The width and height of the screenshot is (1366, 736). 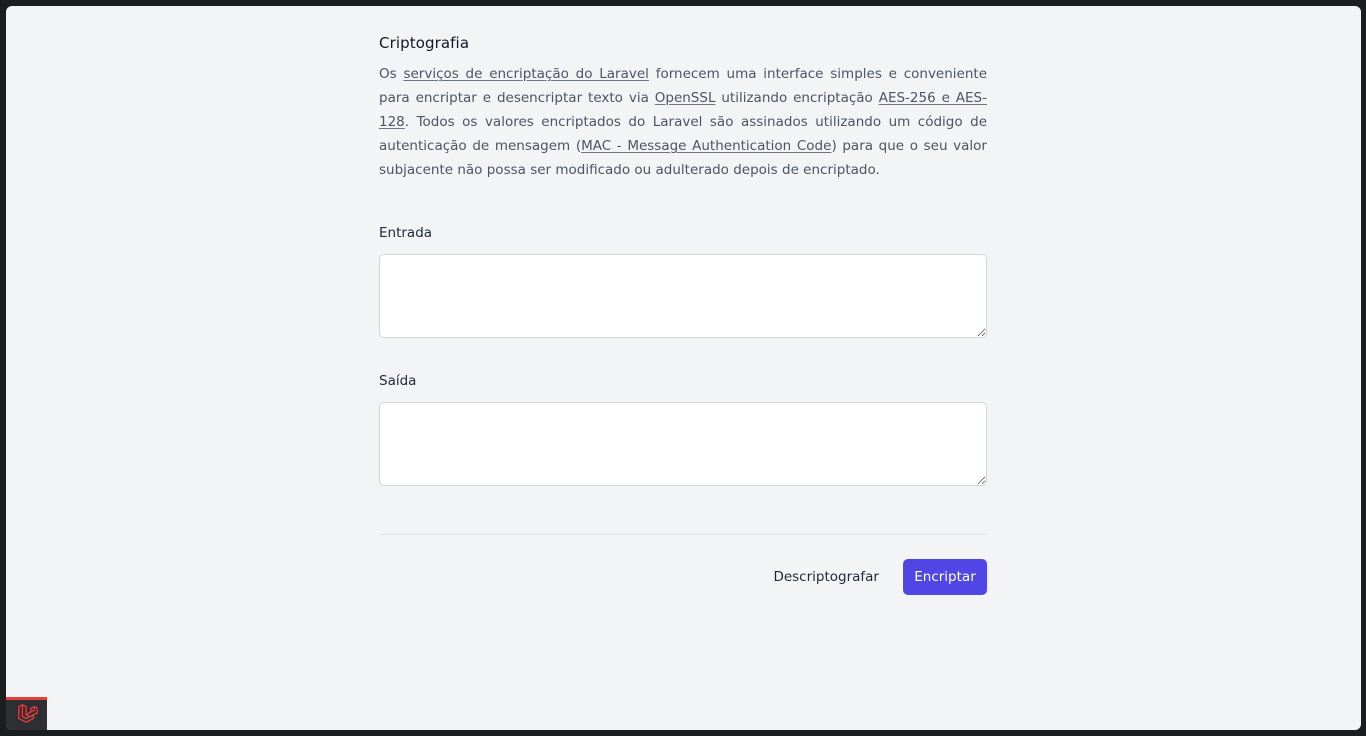 I want to click on mac-link: MAC - Message Authentication Code, so click(x=706, y=146).